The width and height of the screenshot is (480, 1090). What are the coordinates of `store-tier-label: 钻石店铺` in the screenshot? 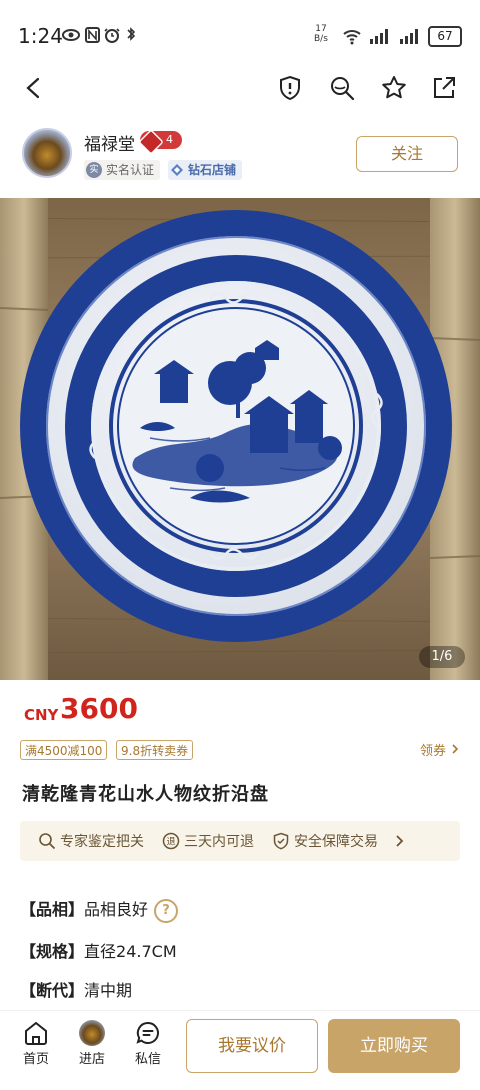 It's located at (212, 170).